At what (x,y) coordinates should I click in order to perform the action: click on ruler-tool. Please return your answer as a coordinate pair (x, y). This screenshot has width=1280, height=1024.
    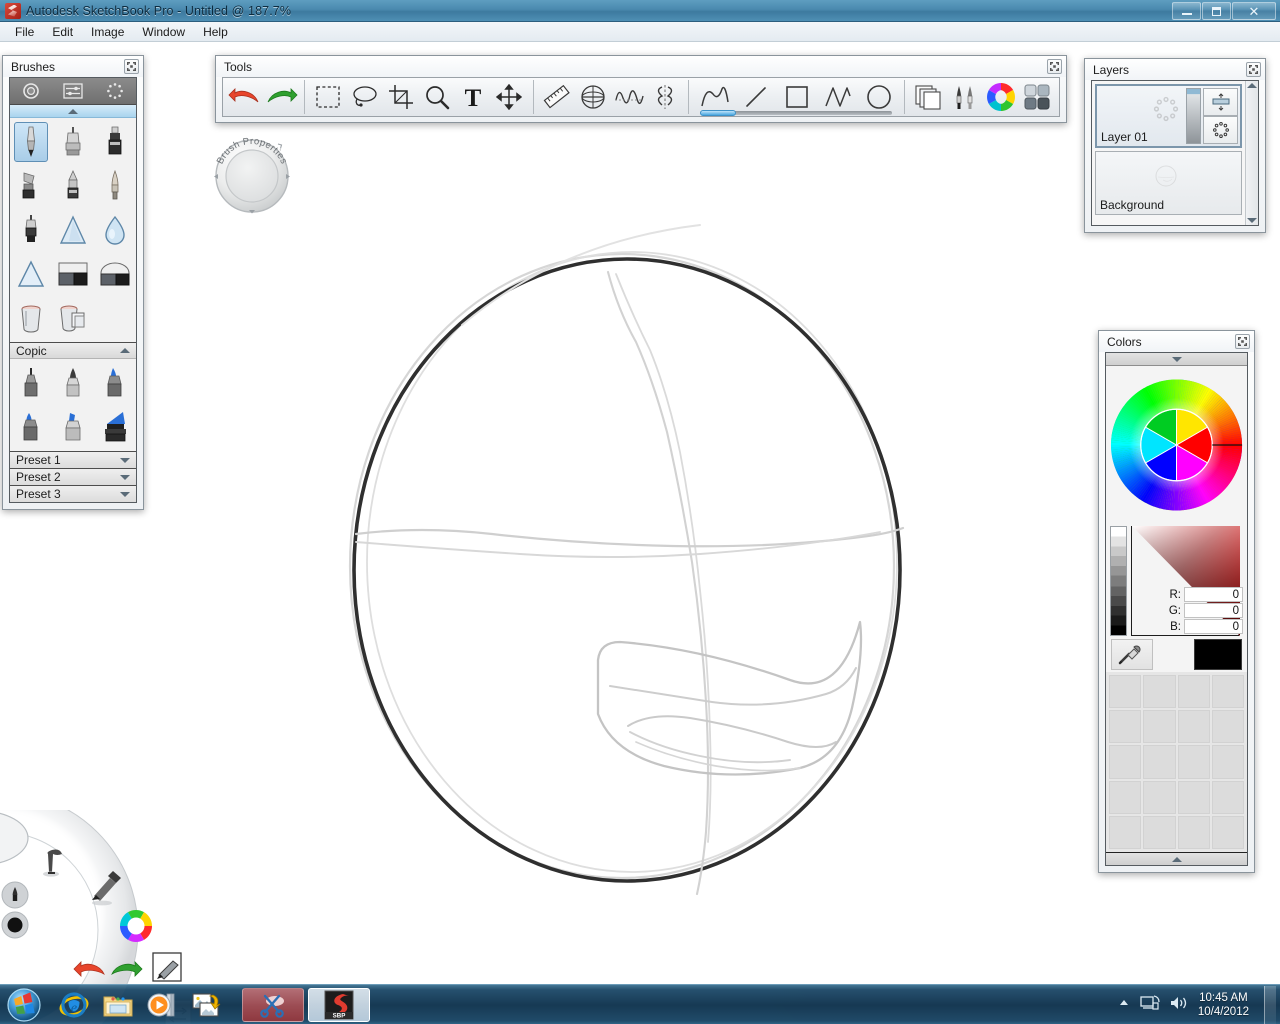
    Looking at the image, I should click on (557, 97).